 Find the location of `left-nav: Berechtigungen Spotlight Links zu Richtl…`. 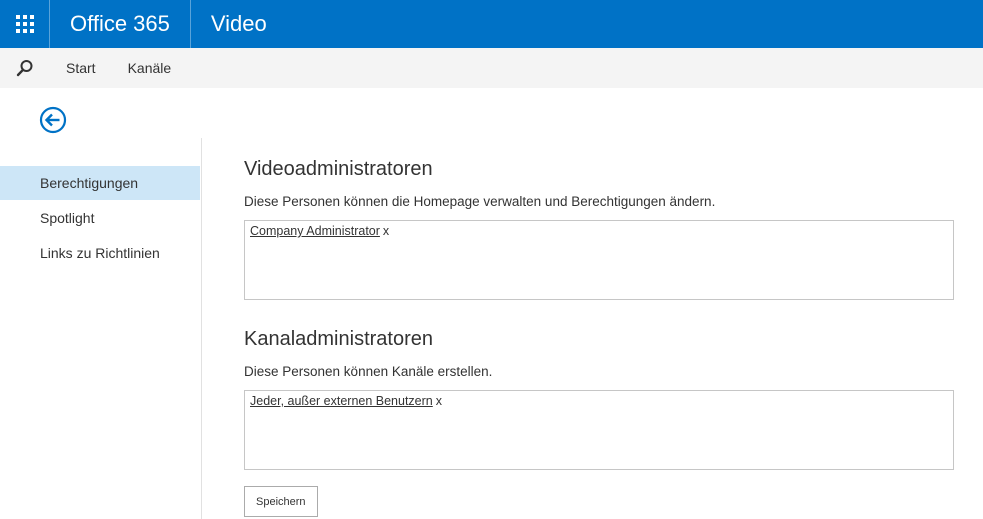

left-nav: Berechtigungen Spotlight Links zu Richtl… is located at coordinates (100, 218).